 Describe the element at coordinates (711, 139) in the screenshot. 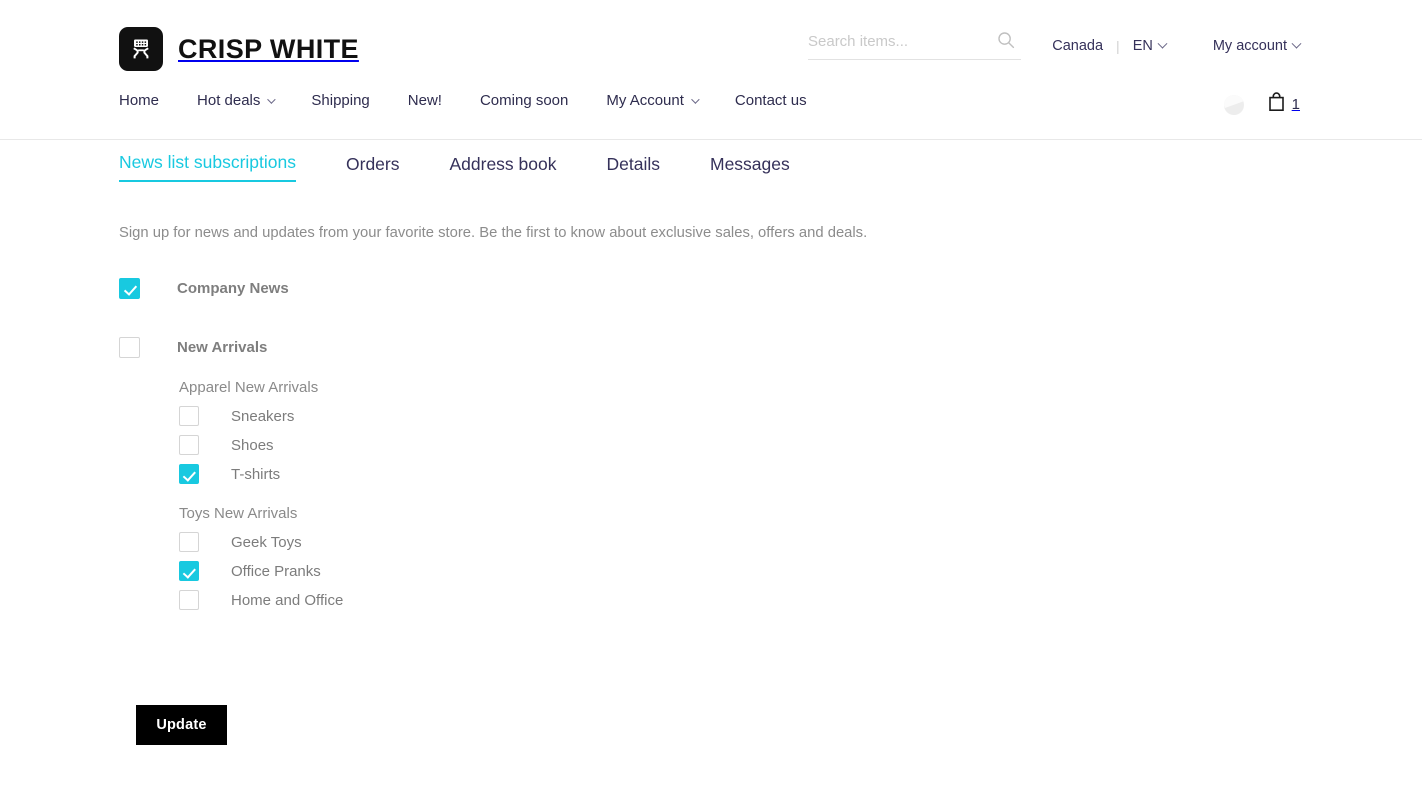

I see `header-divider` at that location.